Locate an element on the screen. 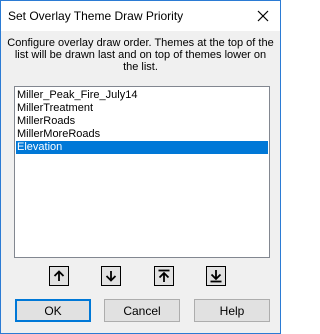 The image size is (320, 334). ok-button: OK is located at coordinates (53, 310).